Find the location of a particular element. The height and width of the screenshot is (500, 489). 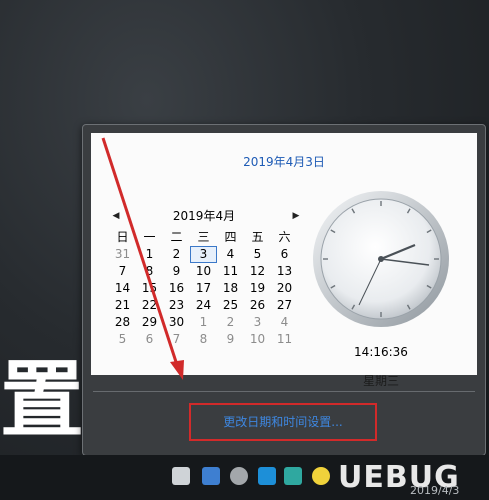

calendar-day: 31 is located at coordinates (122, 254).